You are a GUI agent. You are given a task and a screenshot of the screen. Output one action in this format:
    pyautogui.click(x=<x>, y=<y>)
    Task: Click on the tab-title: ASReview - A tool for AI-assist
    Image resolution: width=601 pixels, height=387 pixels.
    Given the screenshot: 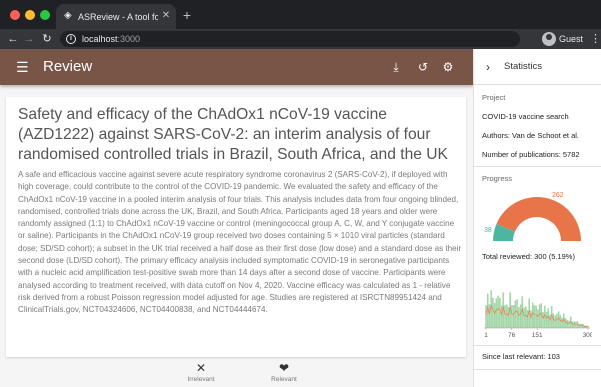 What is the action you would take?
    pyautogui.click(x=118, y=17)
    